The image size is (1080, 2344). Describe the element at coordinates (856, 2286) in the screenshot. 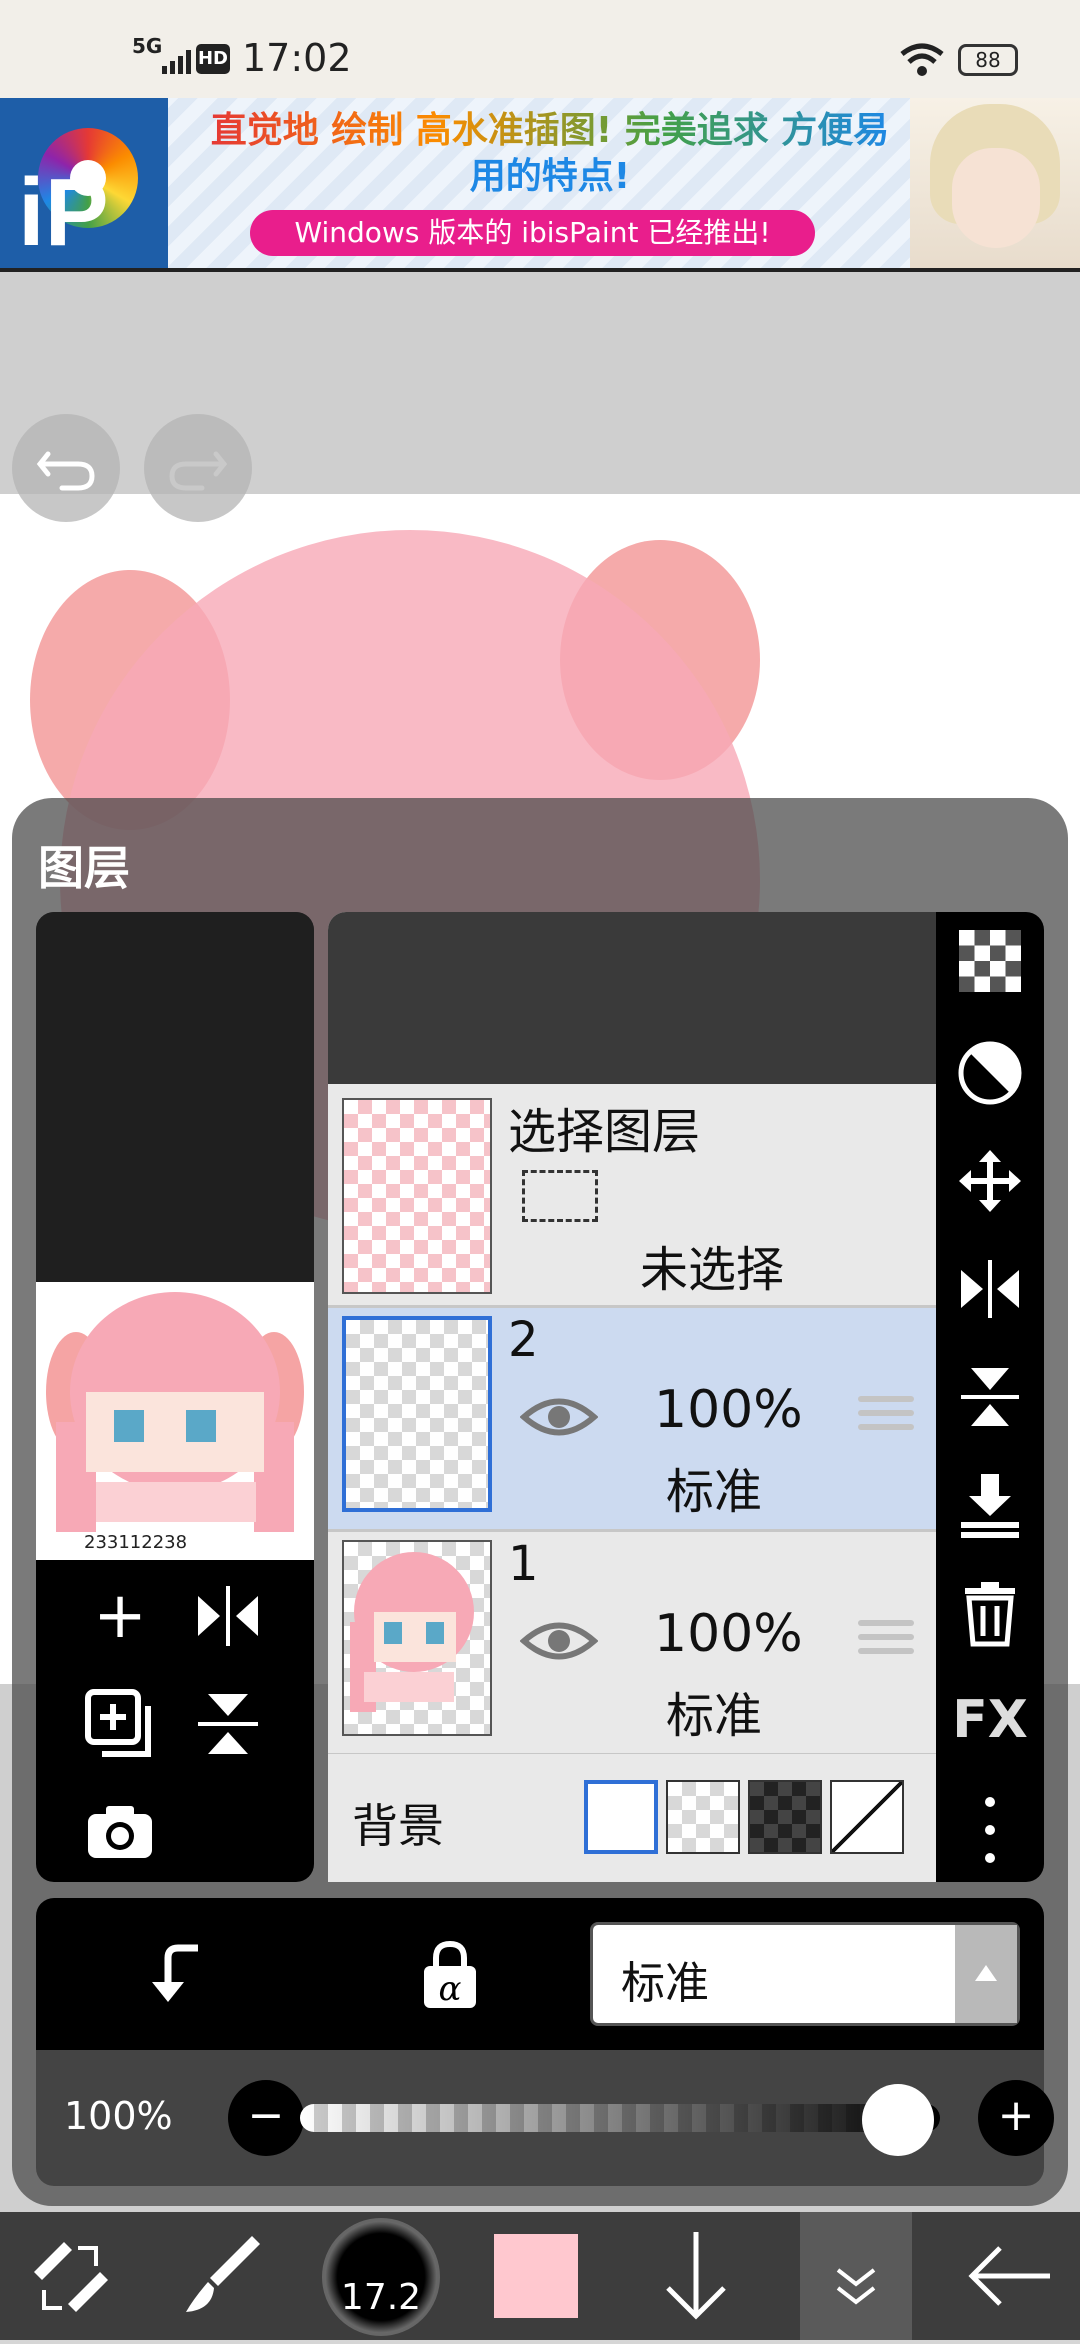

I see `chevron-double-down-icon` at that location.